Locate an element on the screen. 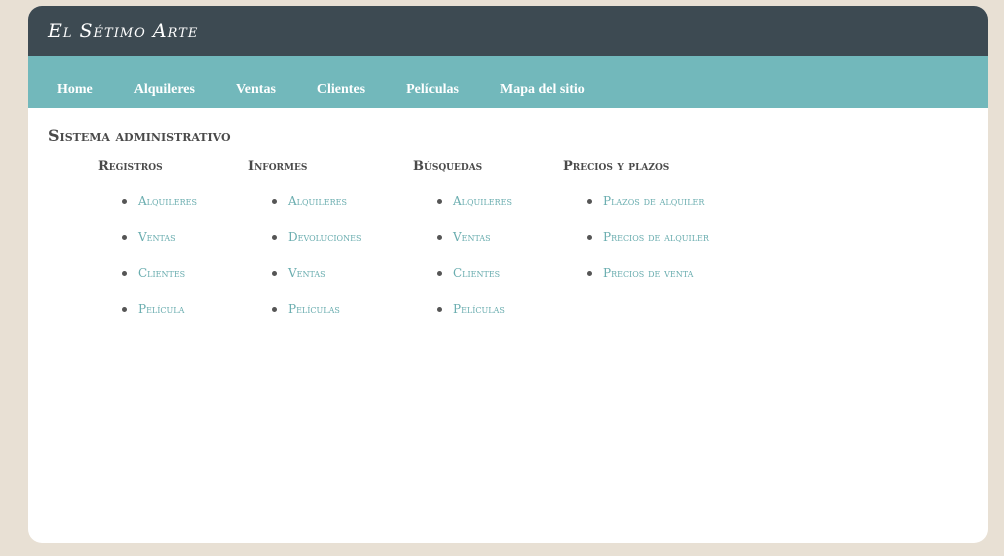 This screenshot has height=556, width=1004. column-title: Precios y plazos is located at coordinates (616, 166).